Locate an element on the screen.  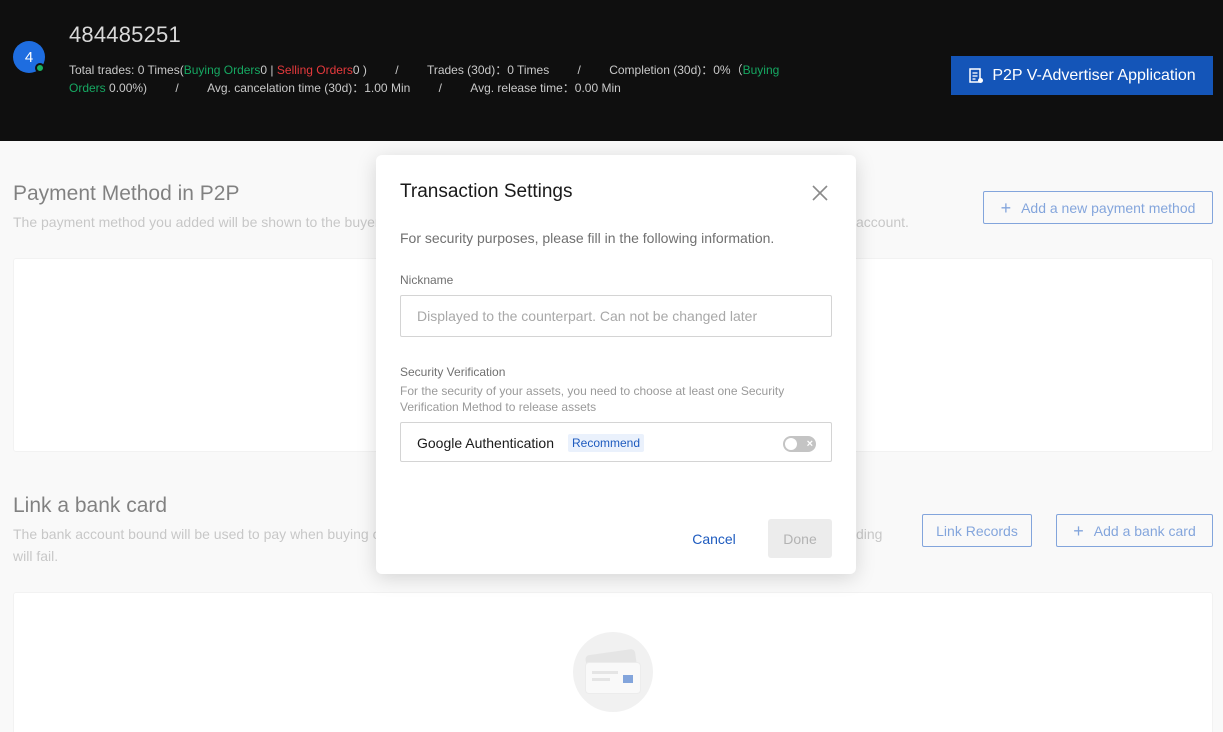
buying-orders-count: 0 | is located at coordinates (267, 70).